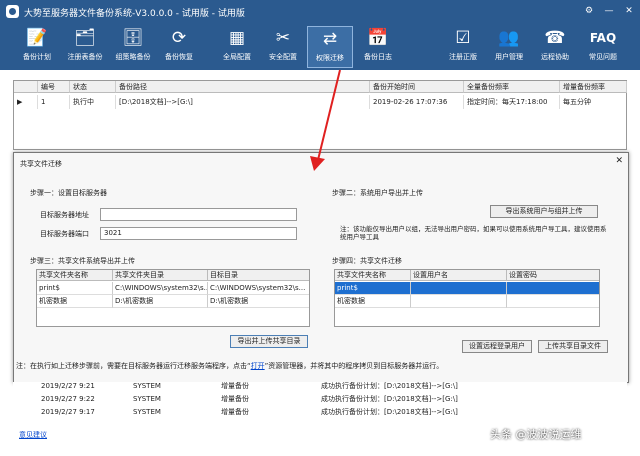 The height and width of the screenshot is (456, 640). What do you see at coordinates (68, 412) in the screenshot?
I see `log-time: 2019/2/27 9:17` at bounding box center [68, 412].